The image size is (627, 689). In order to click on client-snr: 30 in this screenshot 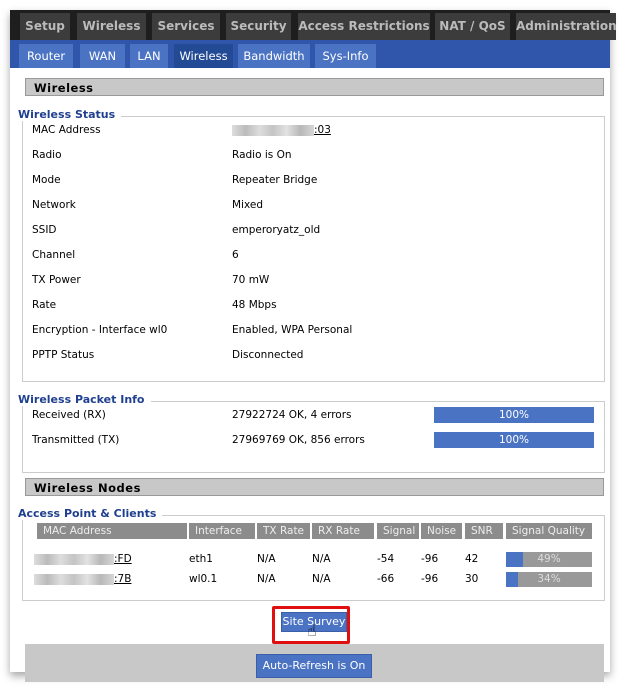, I will do `click(472, 579)`.